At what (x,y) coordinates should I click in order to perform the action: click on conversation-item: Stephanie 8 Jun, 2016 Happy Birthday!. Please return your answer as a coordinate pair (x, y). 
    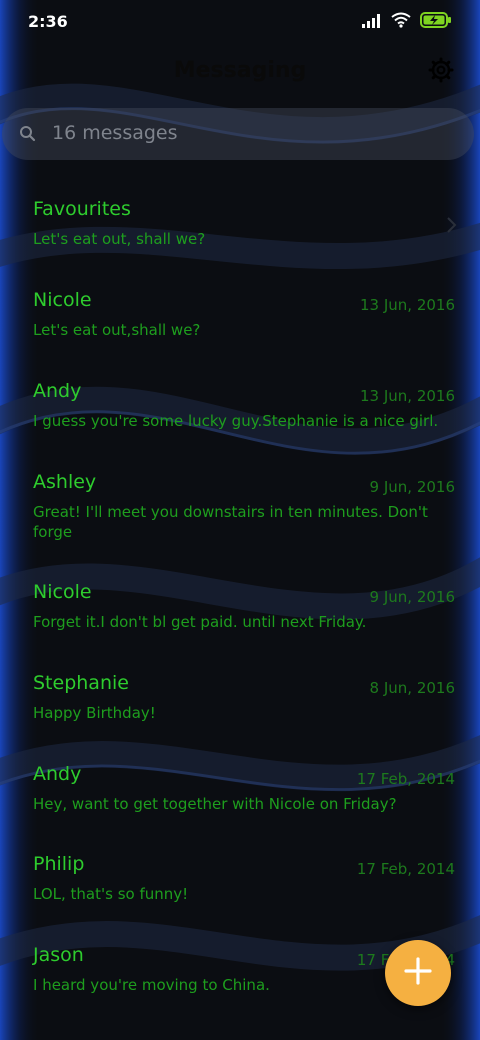
    Looking at the image, I should click on (240, 699).